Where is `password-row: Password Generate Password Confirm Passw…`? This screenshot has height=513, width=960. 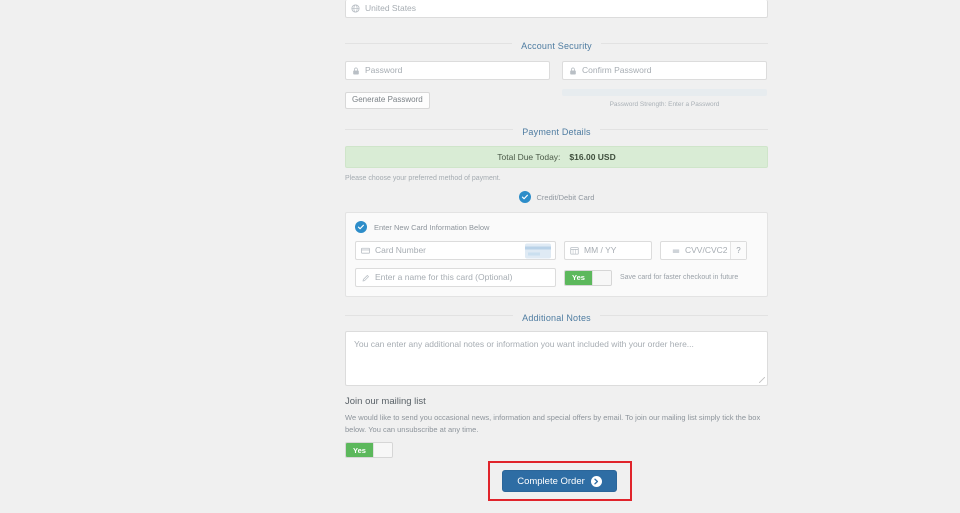
password-row: Password Generate Password Confirm Passw… is located at coordinates (556, 85).